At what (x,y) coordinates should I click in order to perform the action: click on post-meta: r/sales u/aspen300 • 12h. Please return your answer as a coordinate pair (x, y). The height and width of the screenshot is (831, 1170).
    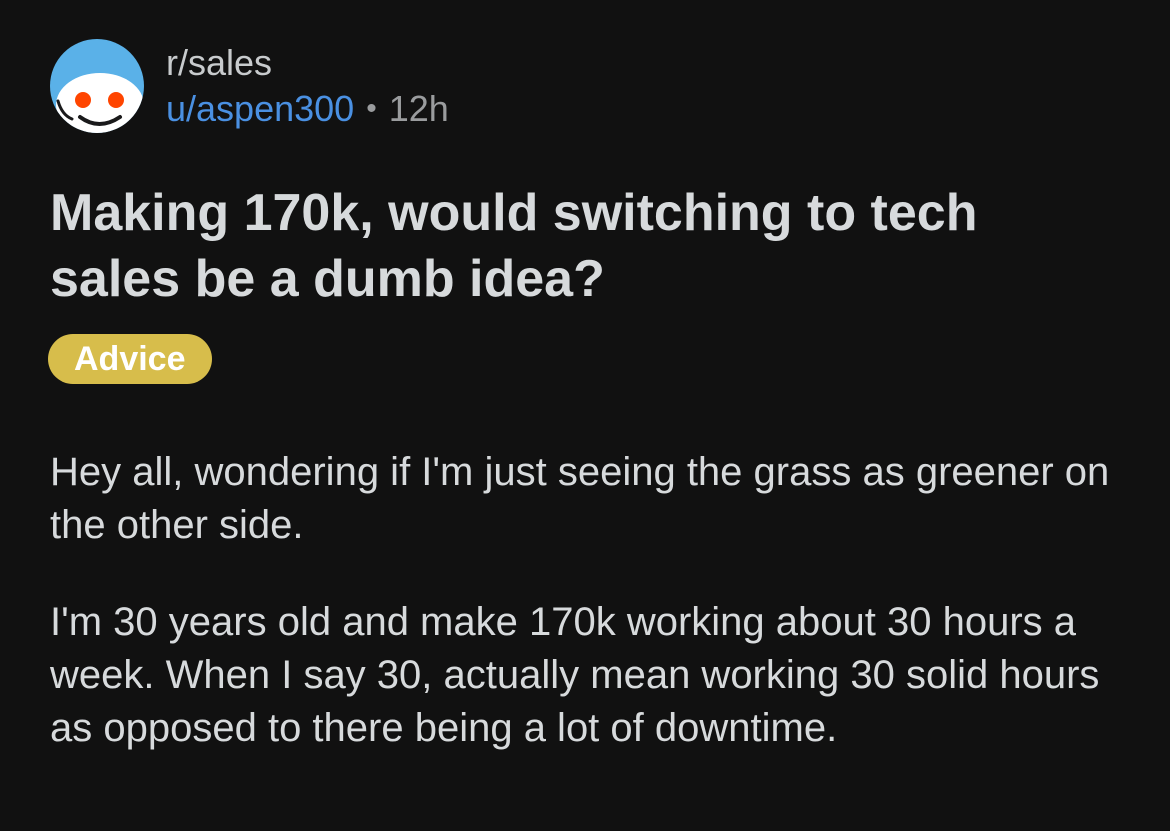
    Looking at the image, I should click on (307, 86).